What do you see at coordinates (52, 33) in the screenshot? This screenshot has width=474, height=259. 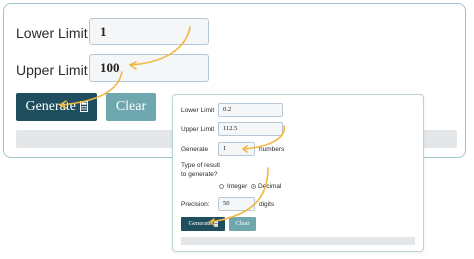 I see `lower-limit-label: Lower Limit` at bounding box center [52, 33].